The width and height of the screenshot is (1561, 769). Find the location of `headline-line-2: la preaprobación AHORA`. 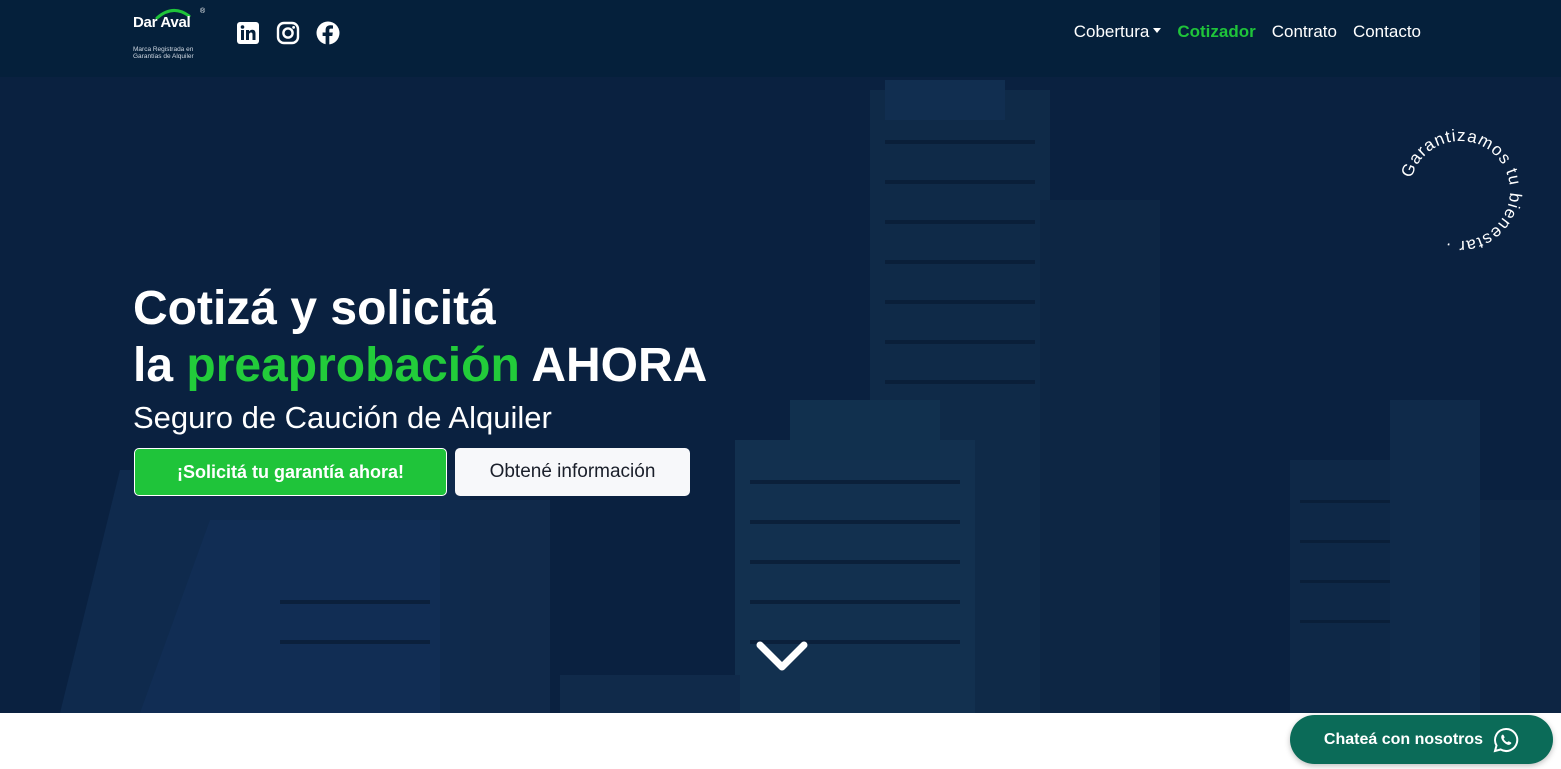

headline-line-2: la preaprobación AHORA is located at coordinates (420, 365).